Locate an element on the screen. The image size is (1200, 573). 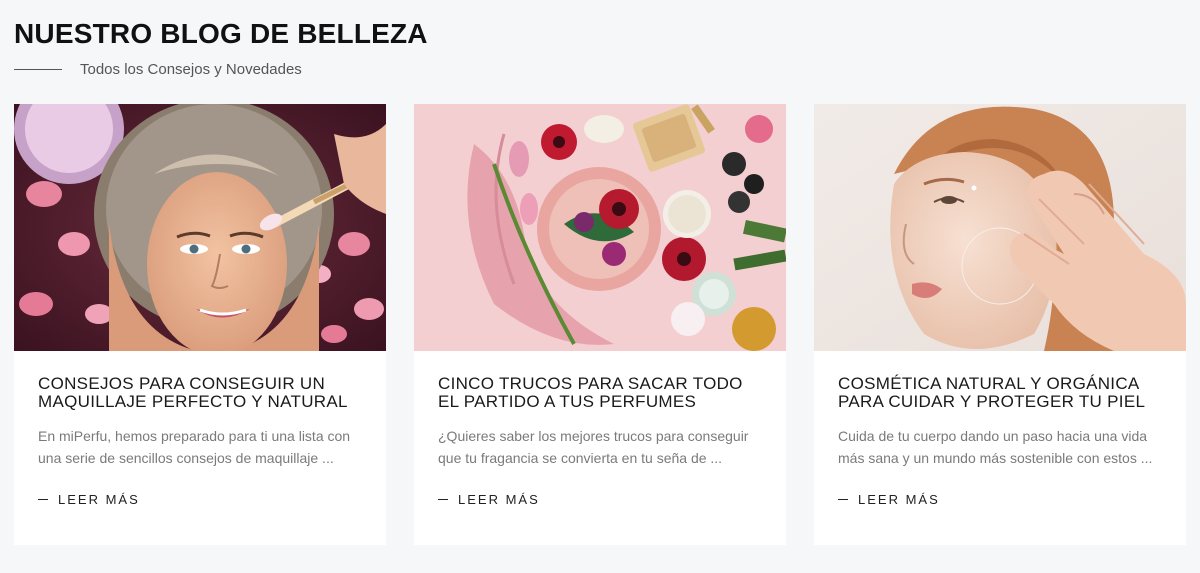
skincare-model-photo is located at coordinates (1000, 227).